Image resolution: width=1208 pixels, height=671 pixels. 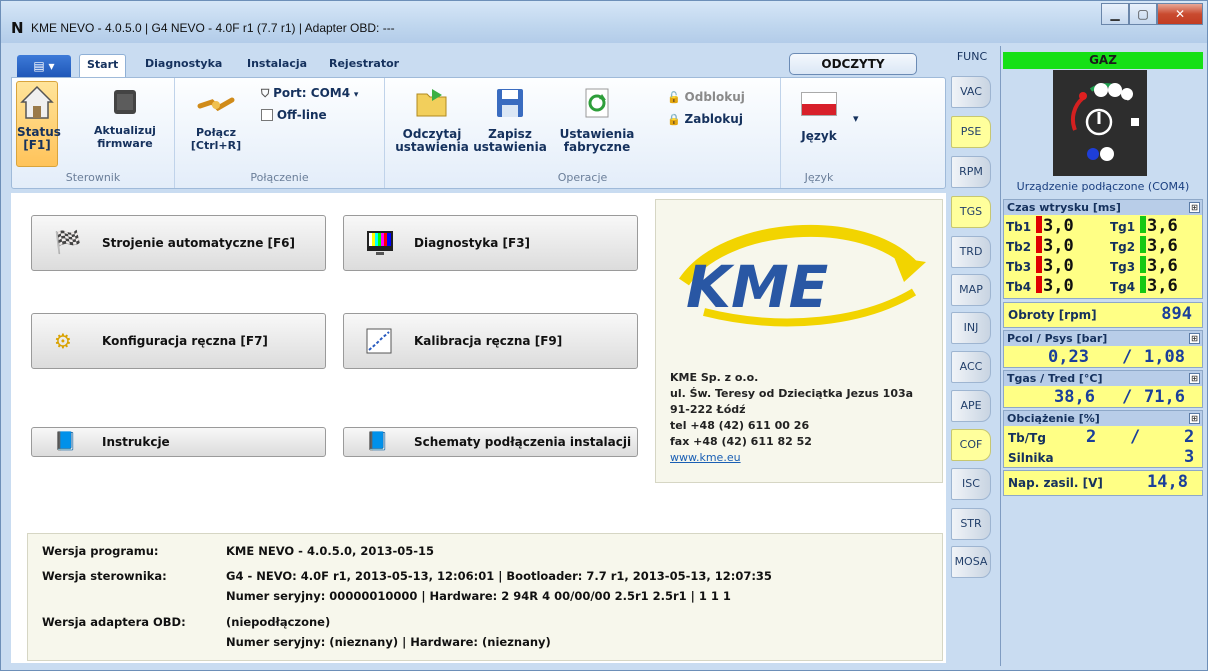 I want to click on status-button: Status [F1], so click(x=38, y=124).